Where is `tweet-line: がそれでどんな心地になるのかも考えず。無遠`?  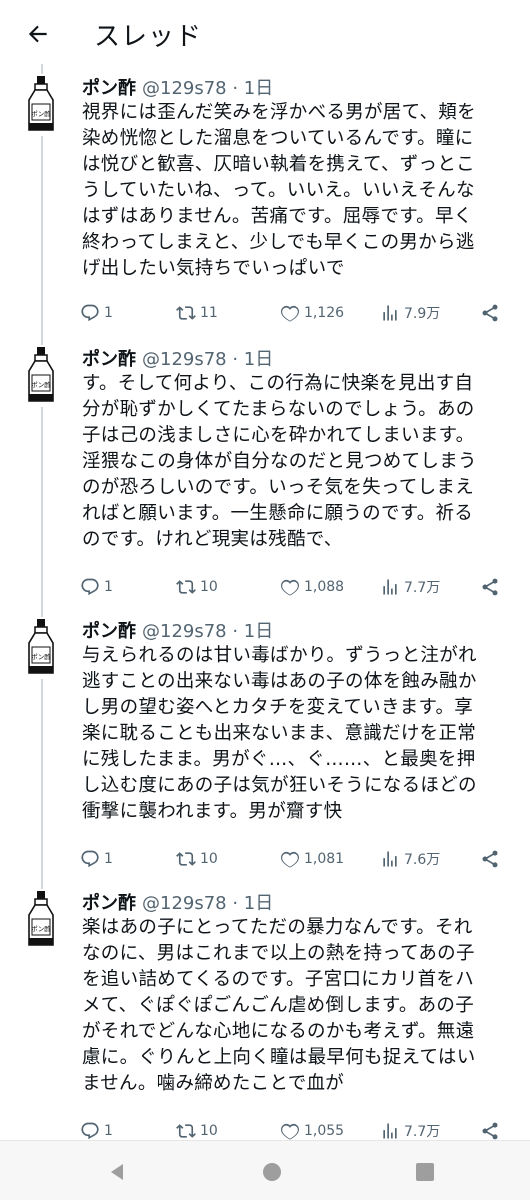 tweet-line: がそれでどんな心地になるのかも考えず。無遠 is located at coordinates (278, 1031).